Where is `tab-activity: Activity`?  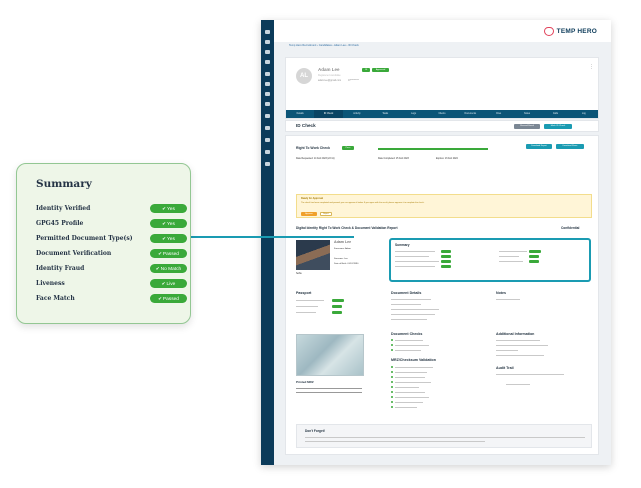 tab-activity: Activity is located at coordinates (357, 114).